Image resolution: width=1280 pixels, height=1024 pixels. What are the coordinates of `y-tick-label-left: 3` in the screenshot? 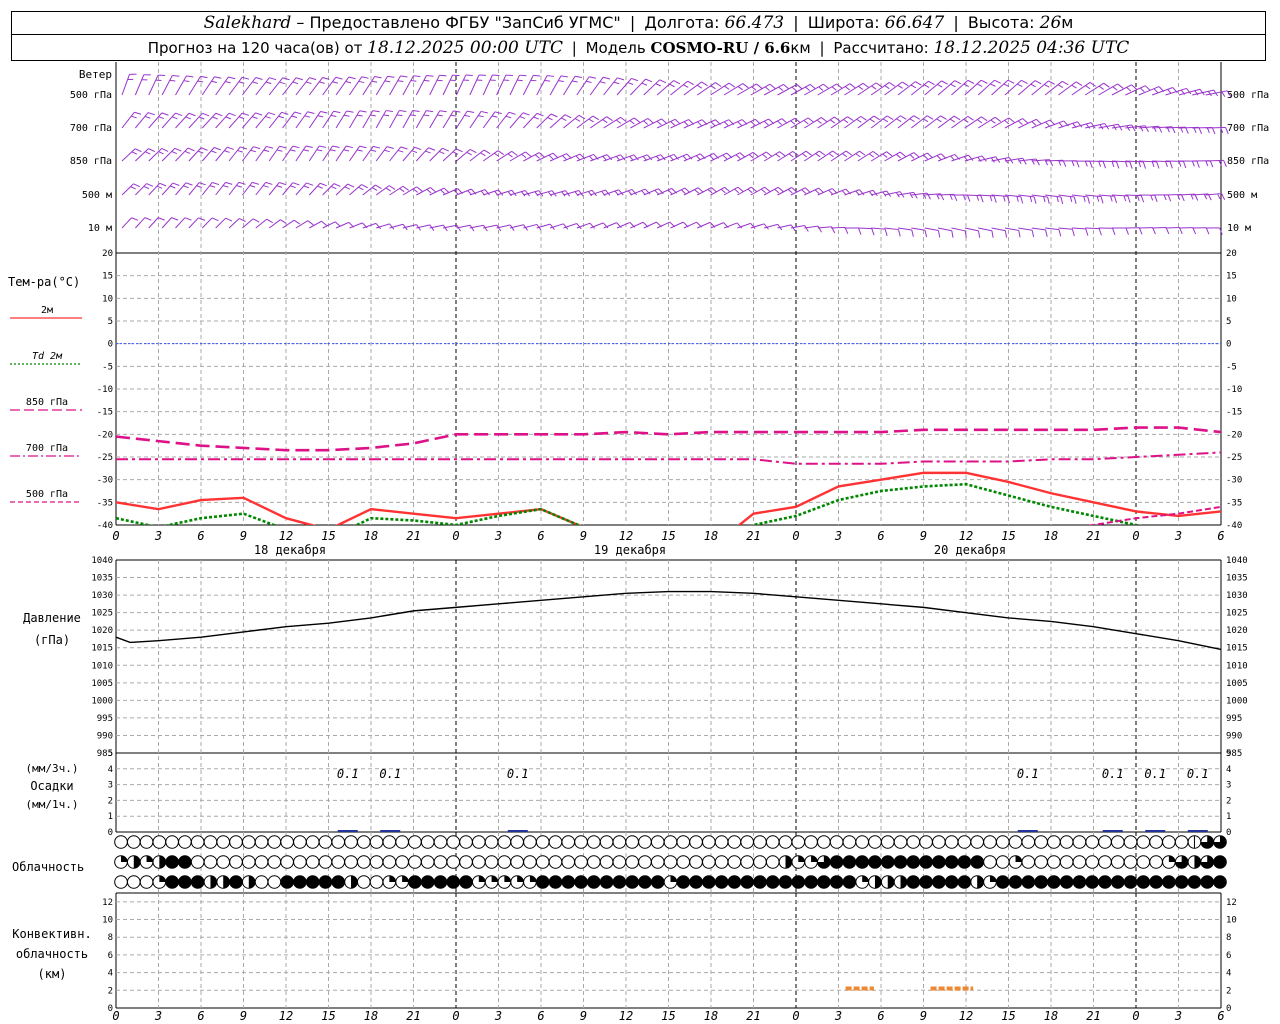 It's located at (110, 786).